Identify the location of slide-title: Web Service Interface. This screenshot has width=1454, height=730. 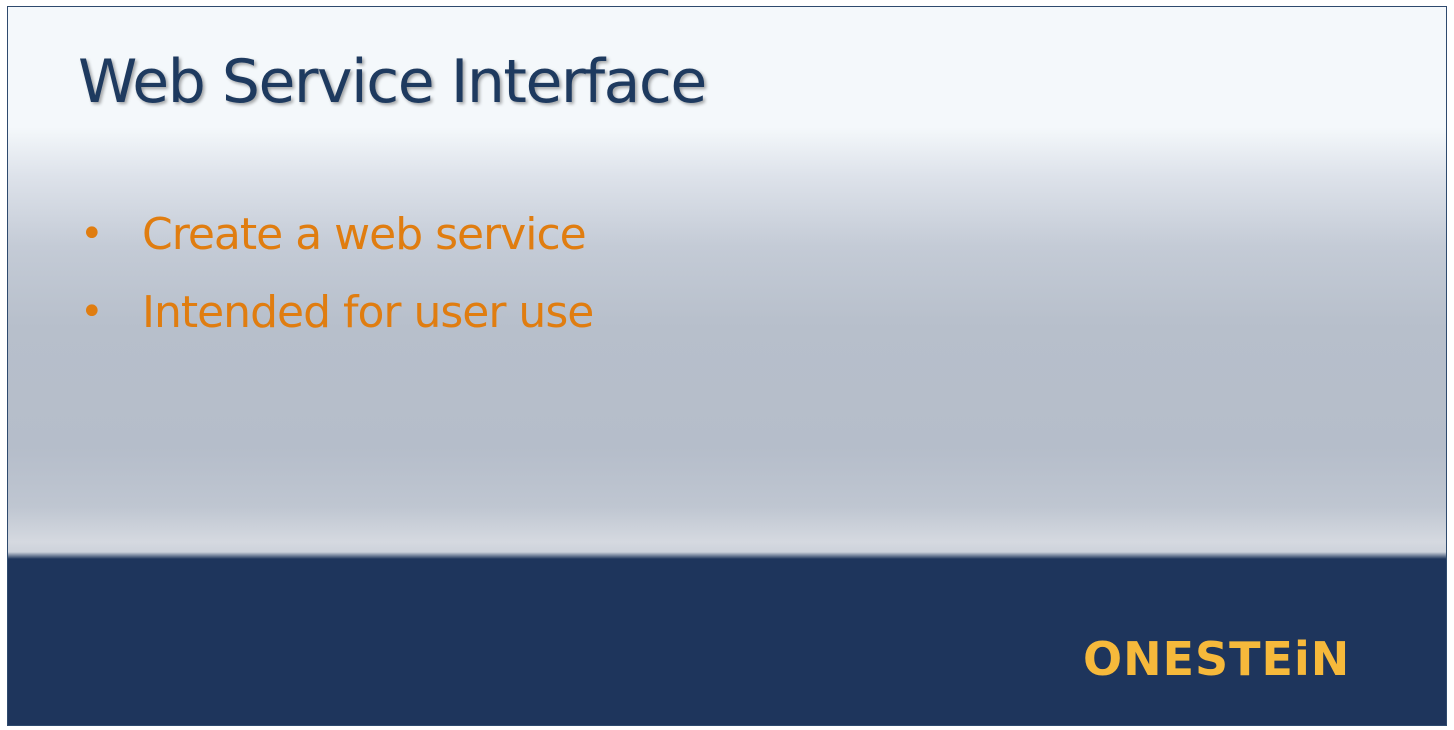
(392, 82).